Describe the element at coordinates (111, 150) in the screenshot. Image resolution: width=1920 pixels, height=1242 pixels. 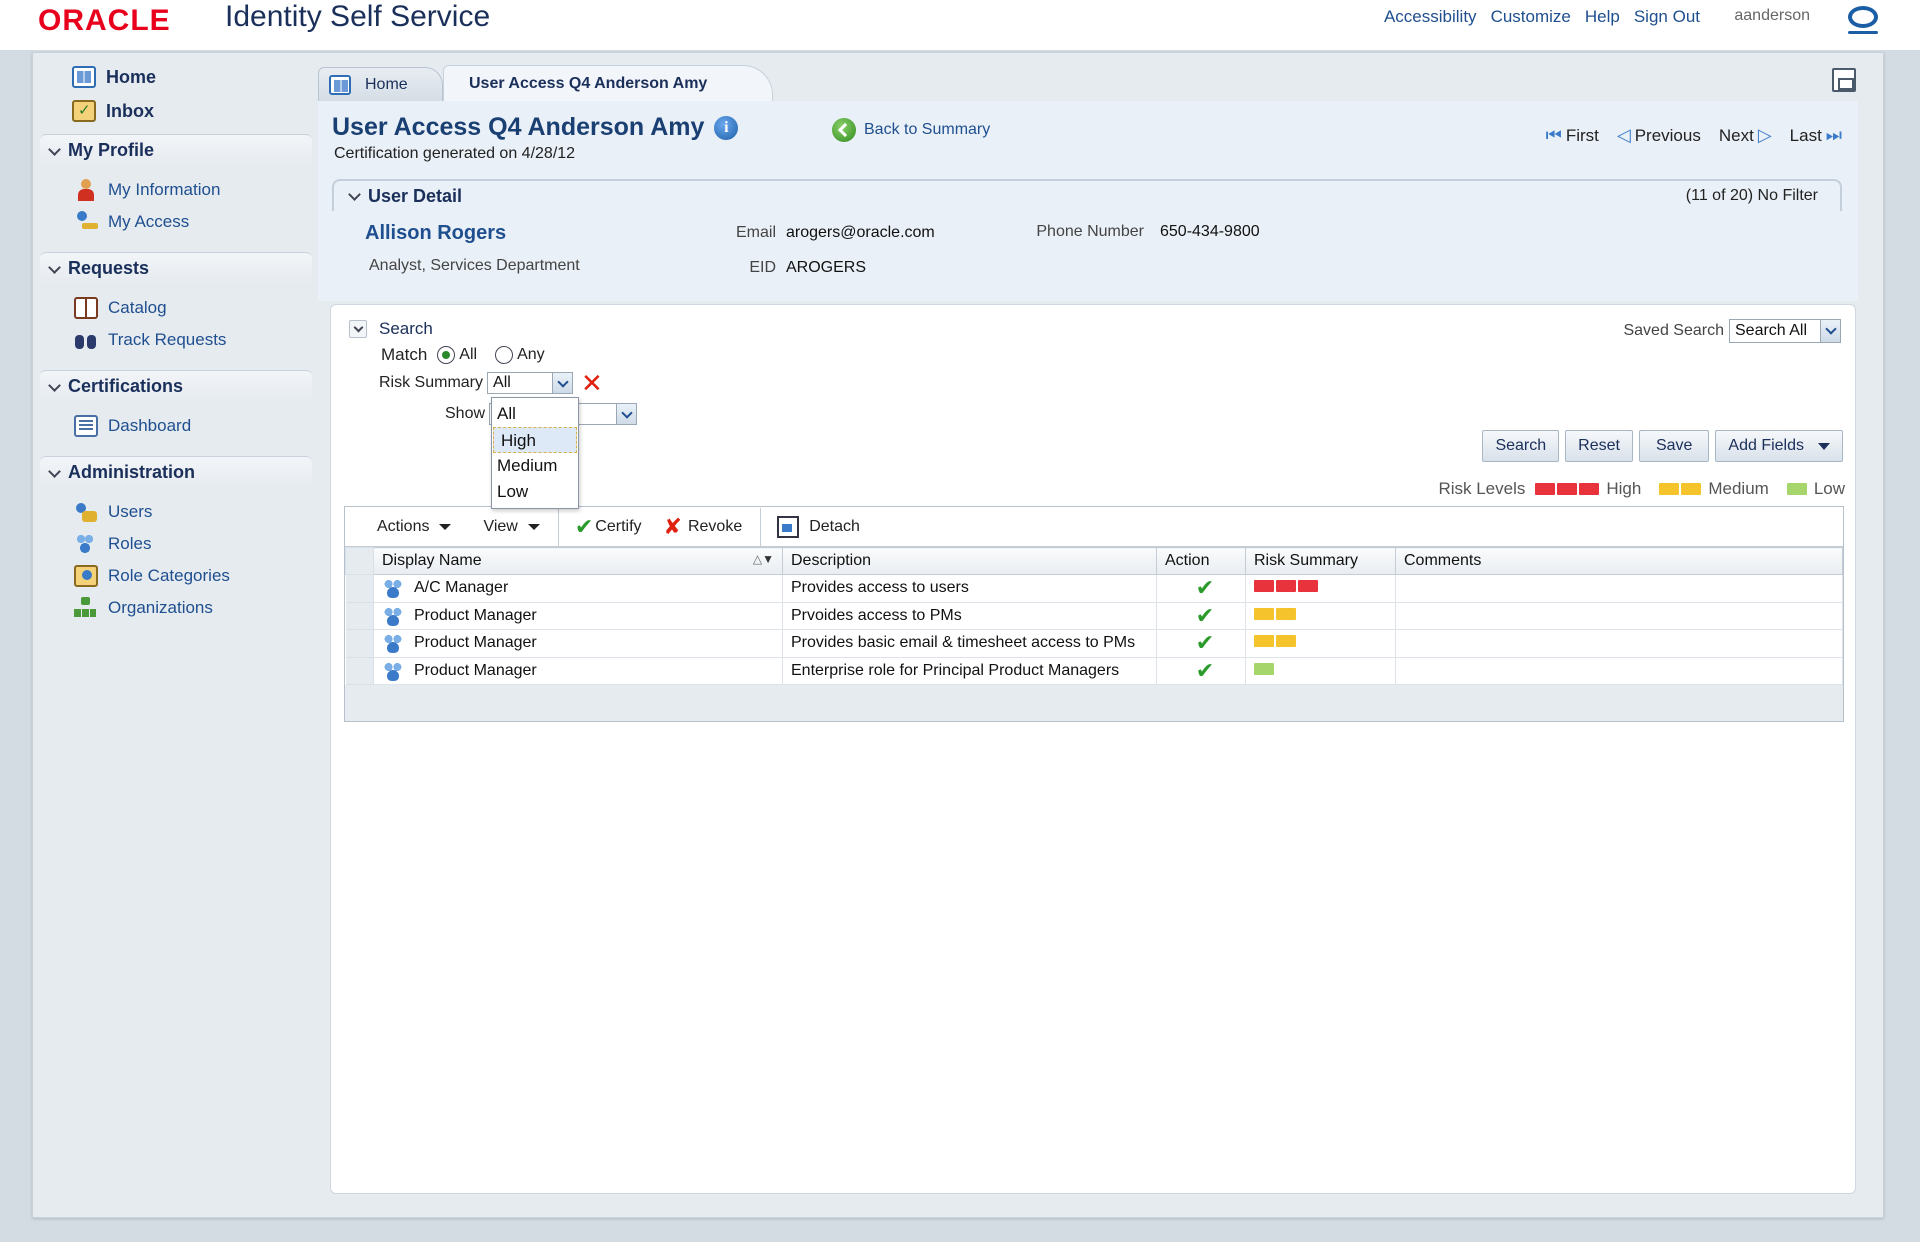
I see `section-title: My Profile` at that location.